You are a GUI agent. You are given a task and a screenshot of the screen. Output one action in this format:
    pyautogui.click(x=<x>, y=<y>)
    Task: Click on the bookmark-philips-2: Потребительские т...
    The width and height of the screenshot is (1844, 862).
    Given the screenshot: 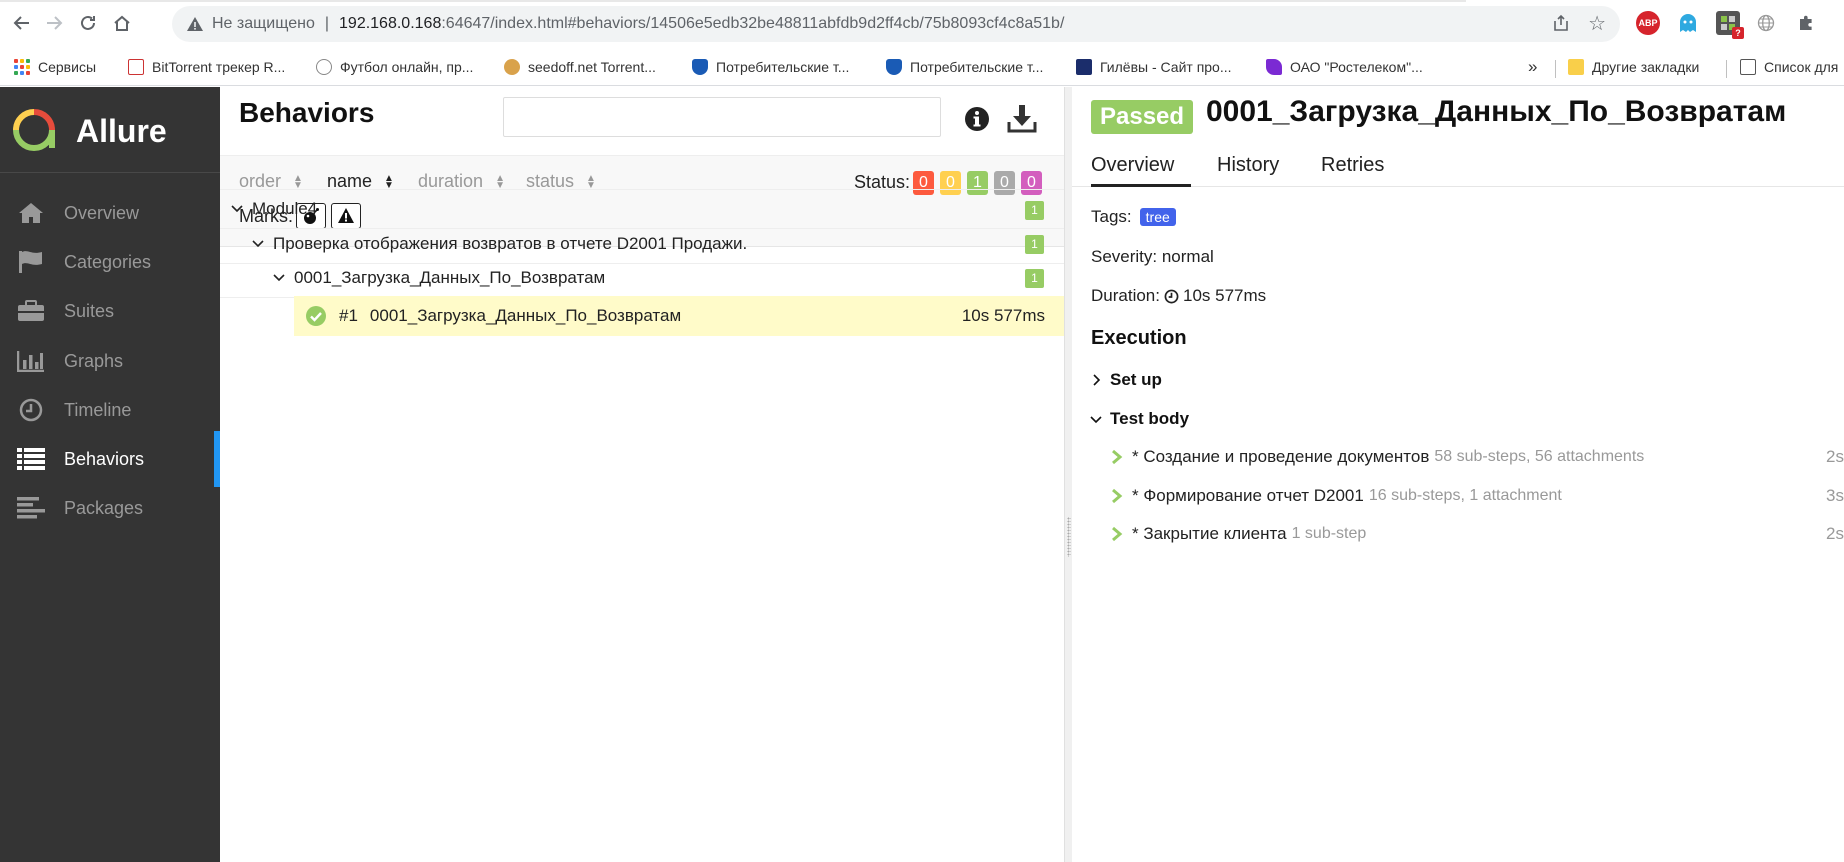 What is the action you would take?
    pyautogui.click(x=964, y=67)
    